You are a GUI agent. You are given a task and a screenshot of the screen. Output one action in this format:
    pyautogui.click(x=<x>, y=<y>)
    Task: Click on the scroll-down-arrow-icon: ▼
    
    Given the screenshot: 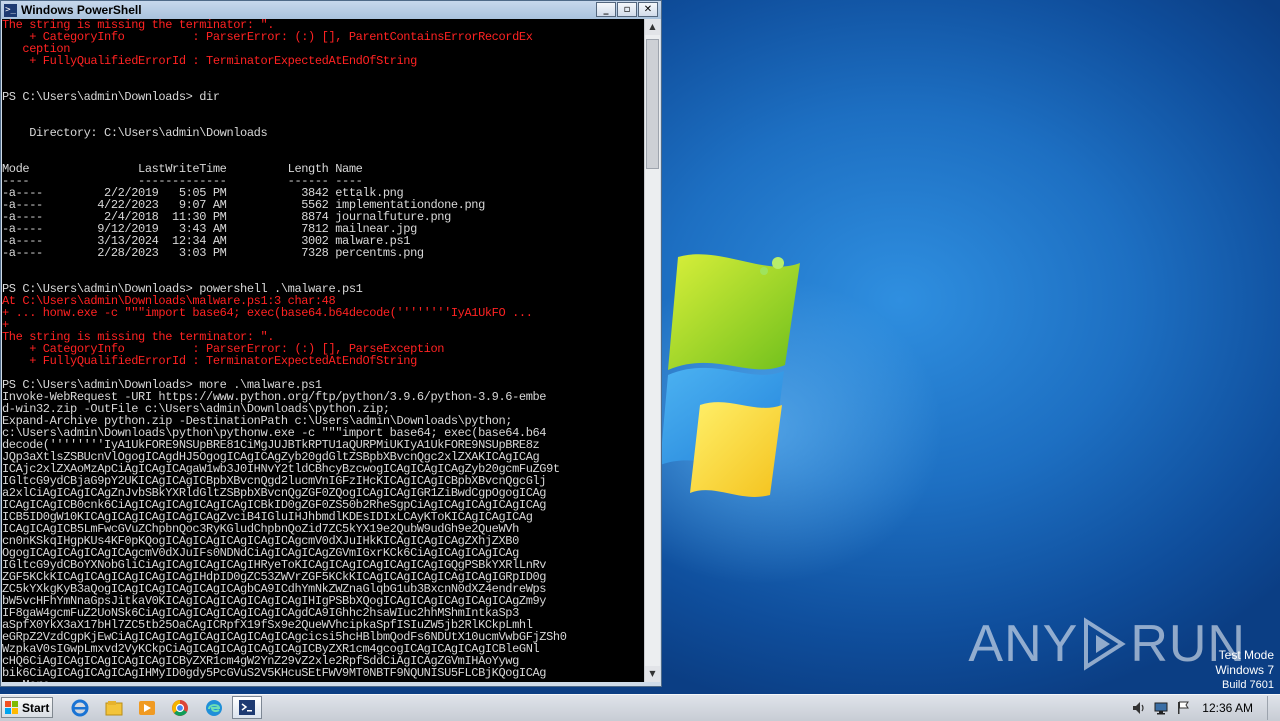 What is the action you would take?
    pyautogui.click(x=652, y=674)
    